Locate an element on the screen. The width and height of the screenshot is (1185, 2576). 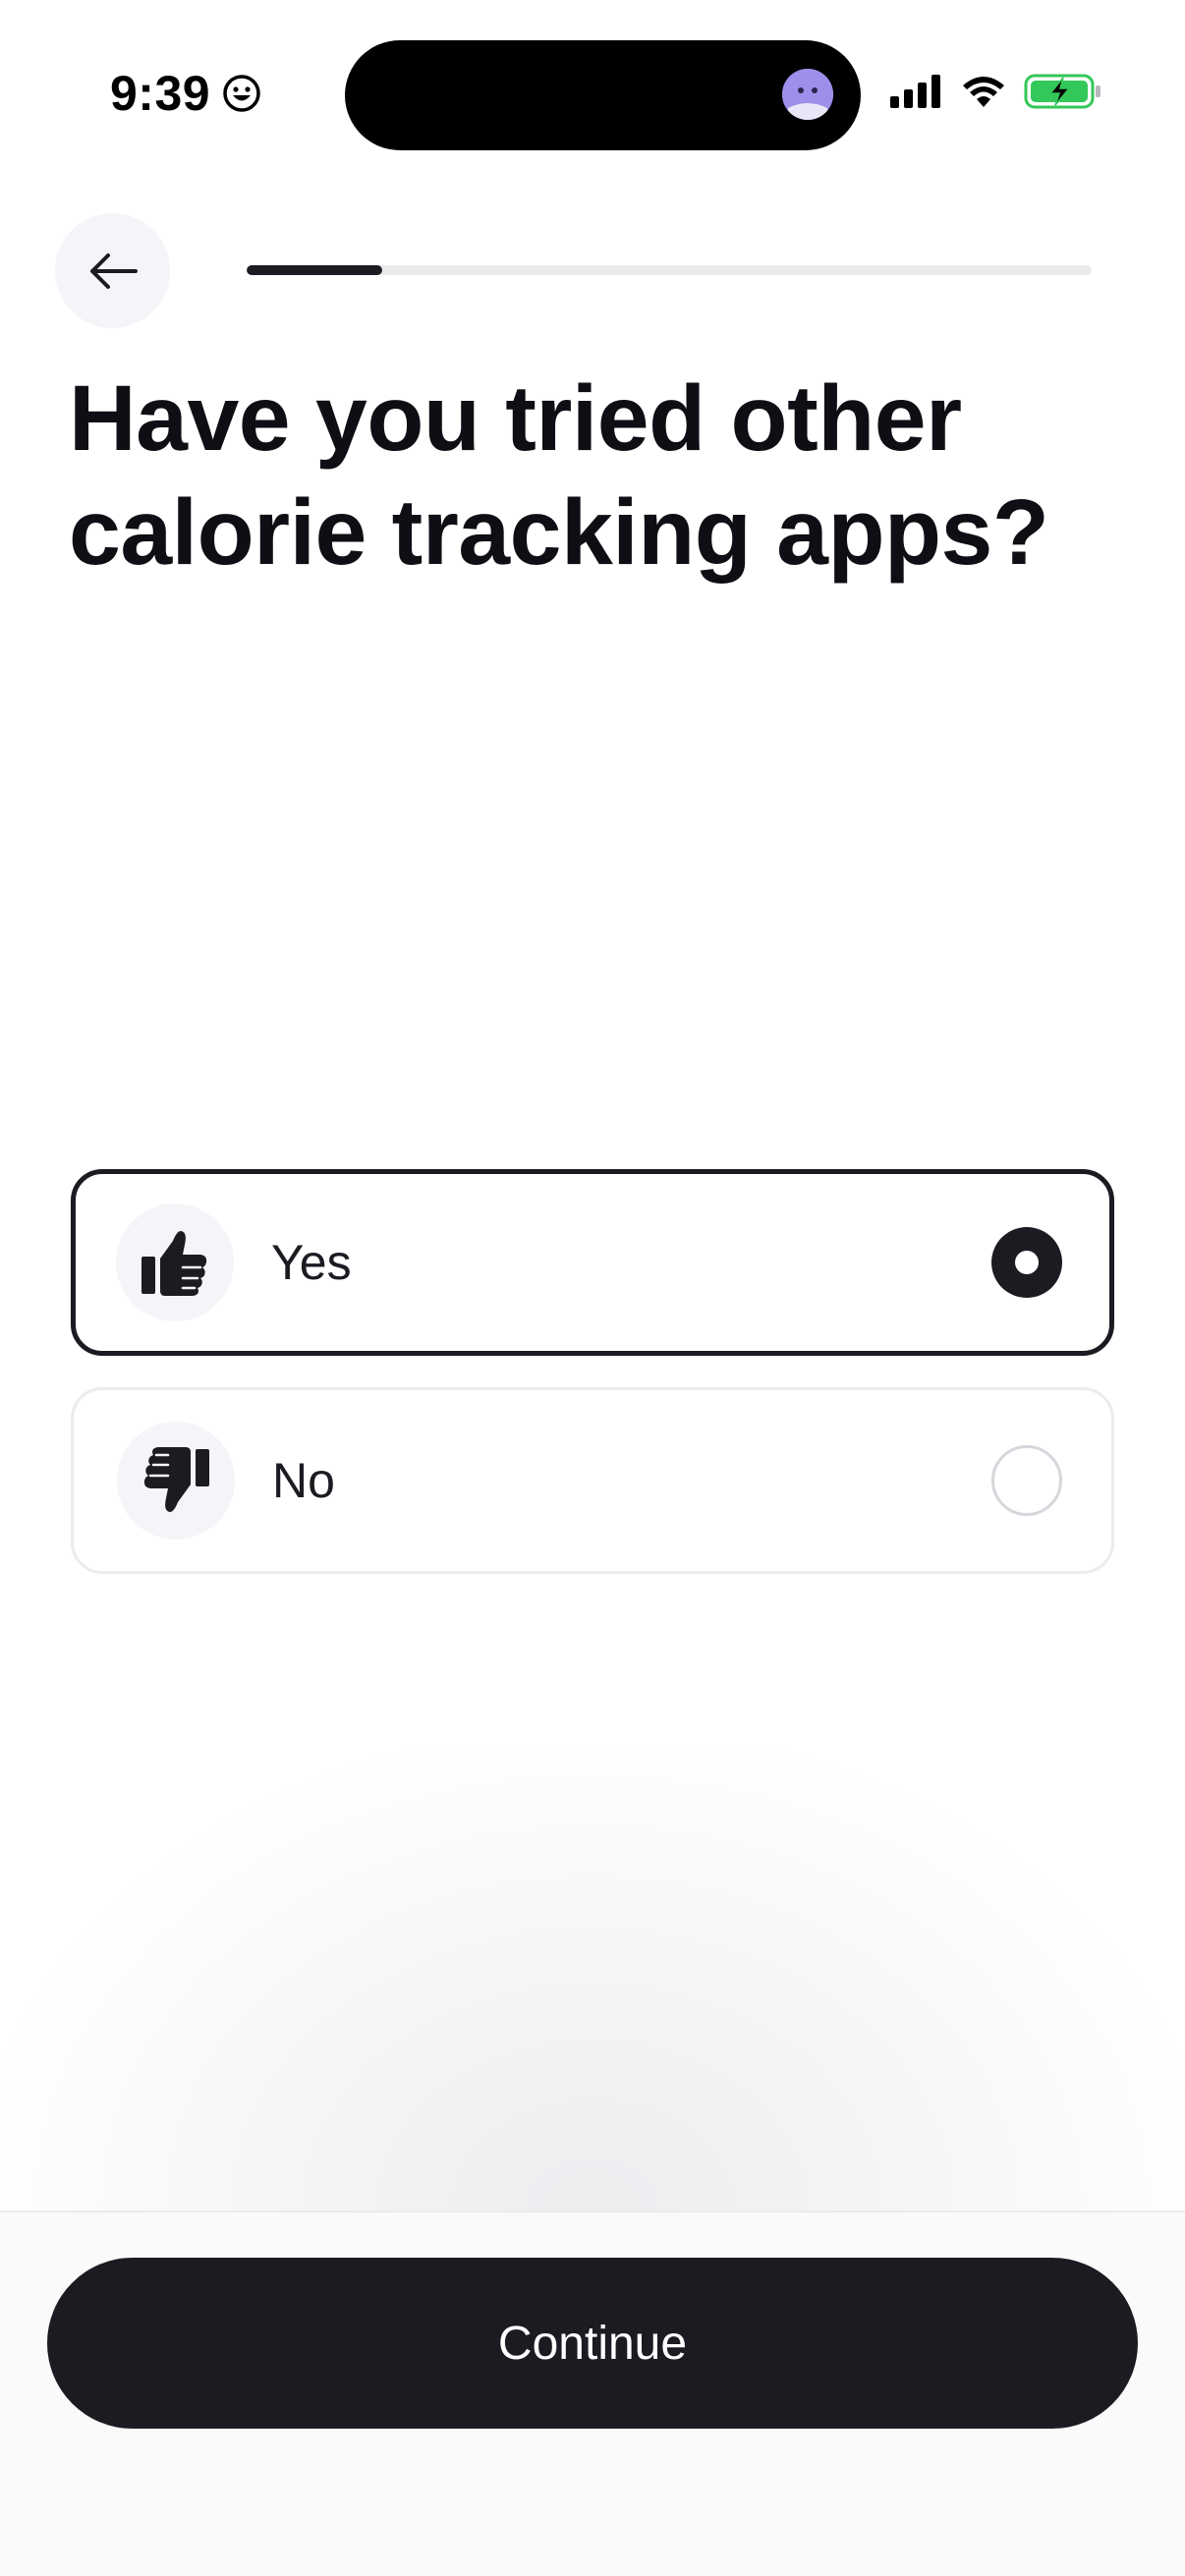
option-yes-label: Yes is located at coordinates (312, 1262).